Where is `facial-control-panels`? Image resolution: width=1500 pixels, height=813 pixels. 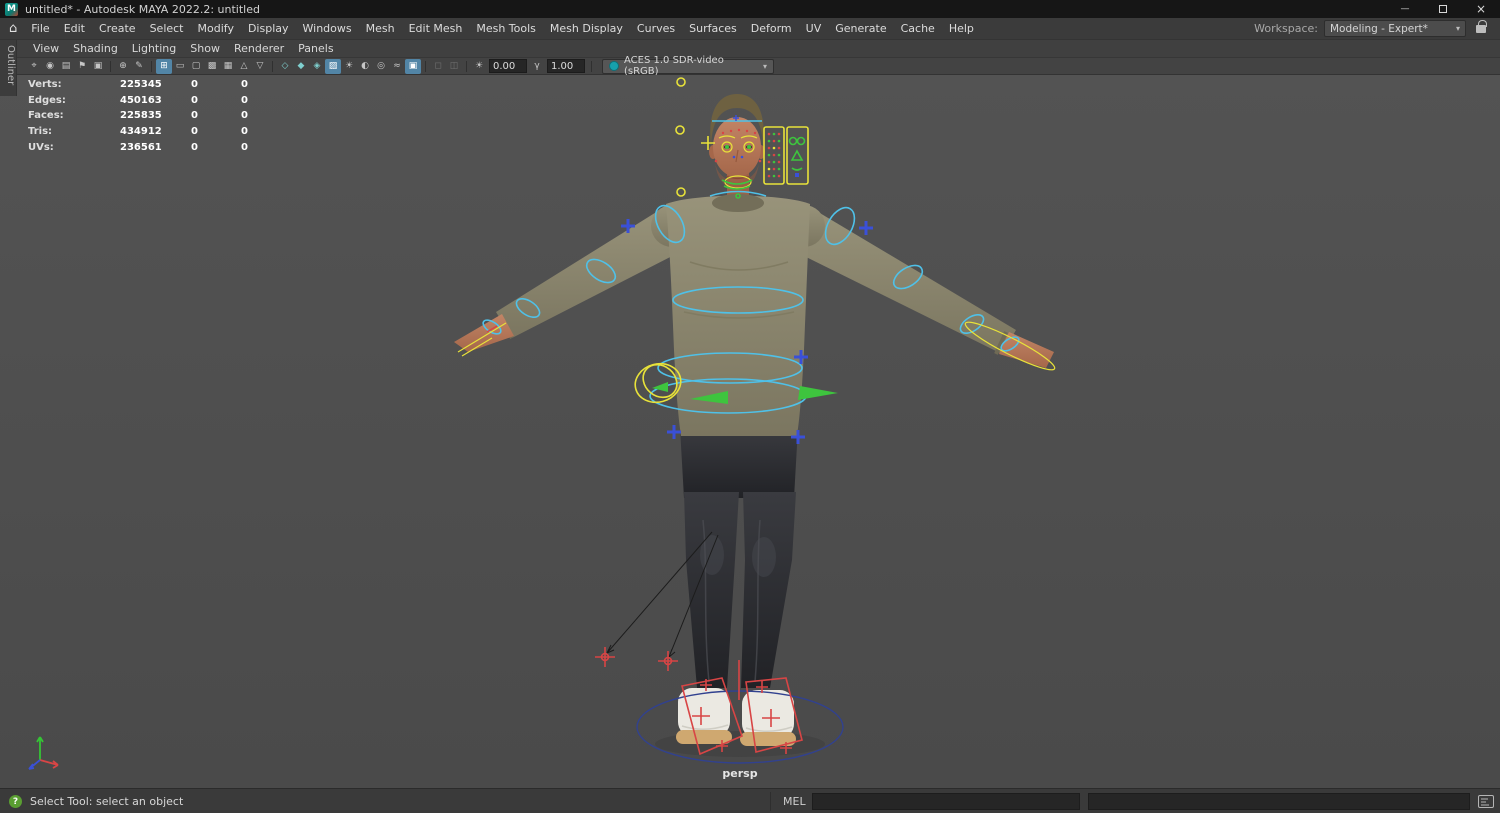
facial-control-panels is located at coordinates (786, 155).